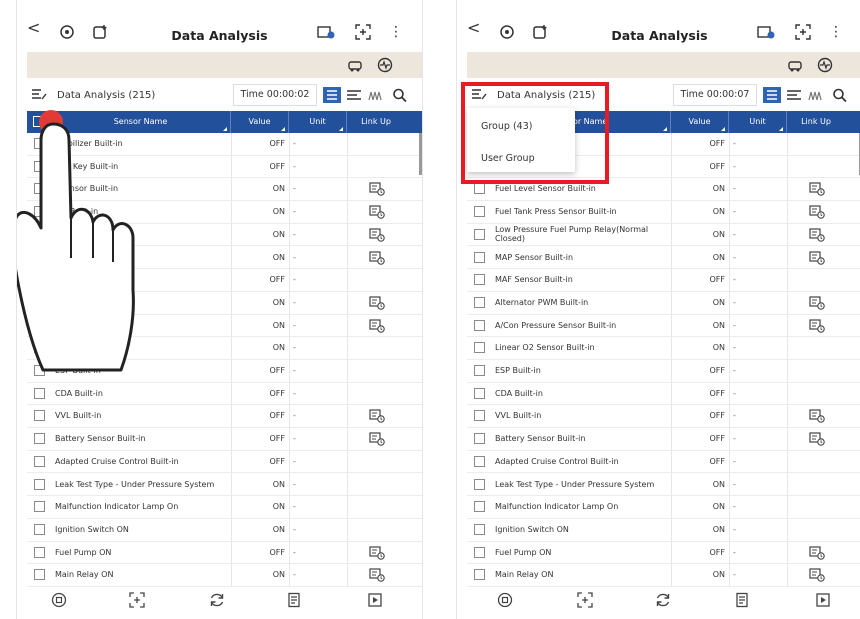 This screenshot has height=619, width=860. Describe the element at coordinates (420, 154) in the screenshot. I see `scrollbar` at that location.